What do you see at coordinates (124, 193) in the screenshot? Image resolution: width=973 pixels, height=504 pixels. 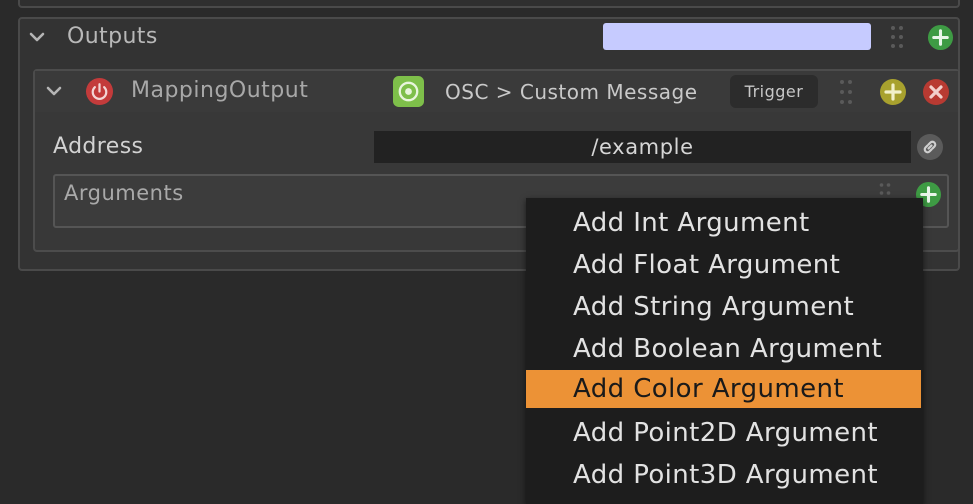 I see `arguments-label: Arguments` at bounding box center [124, 193].